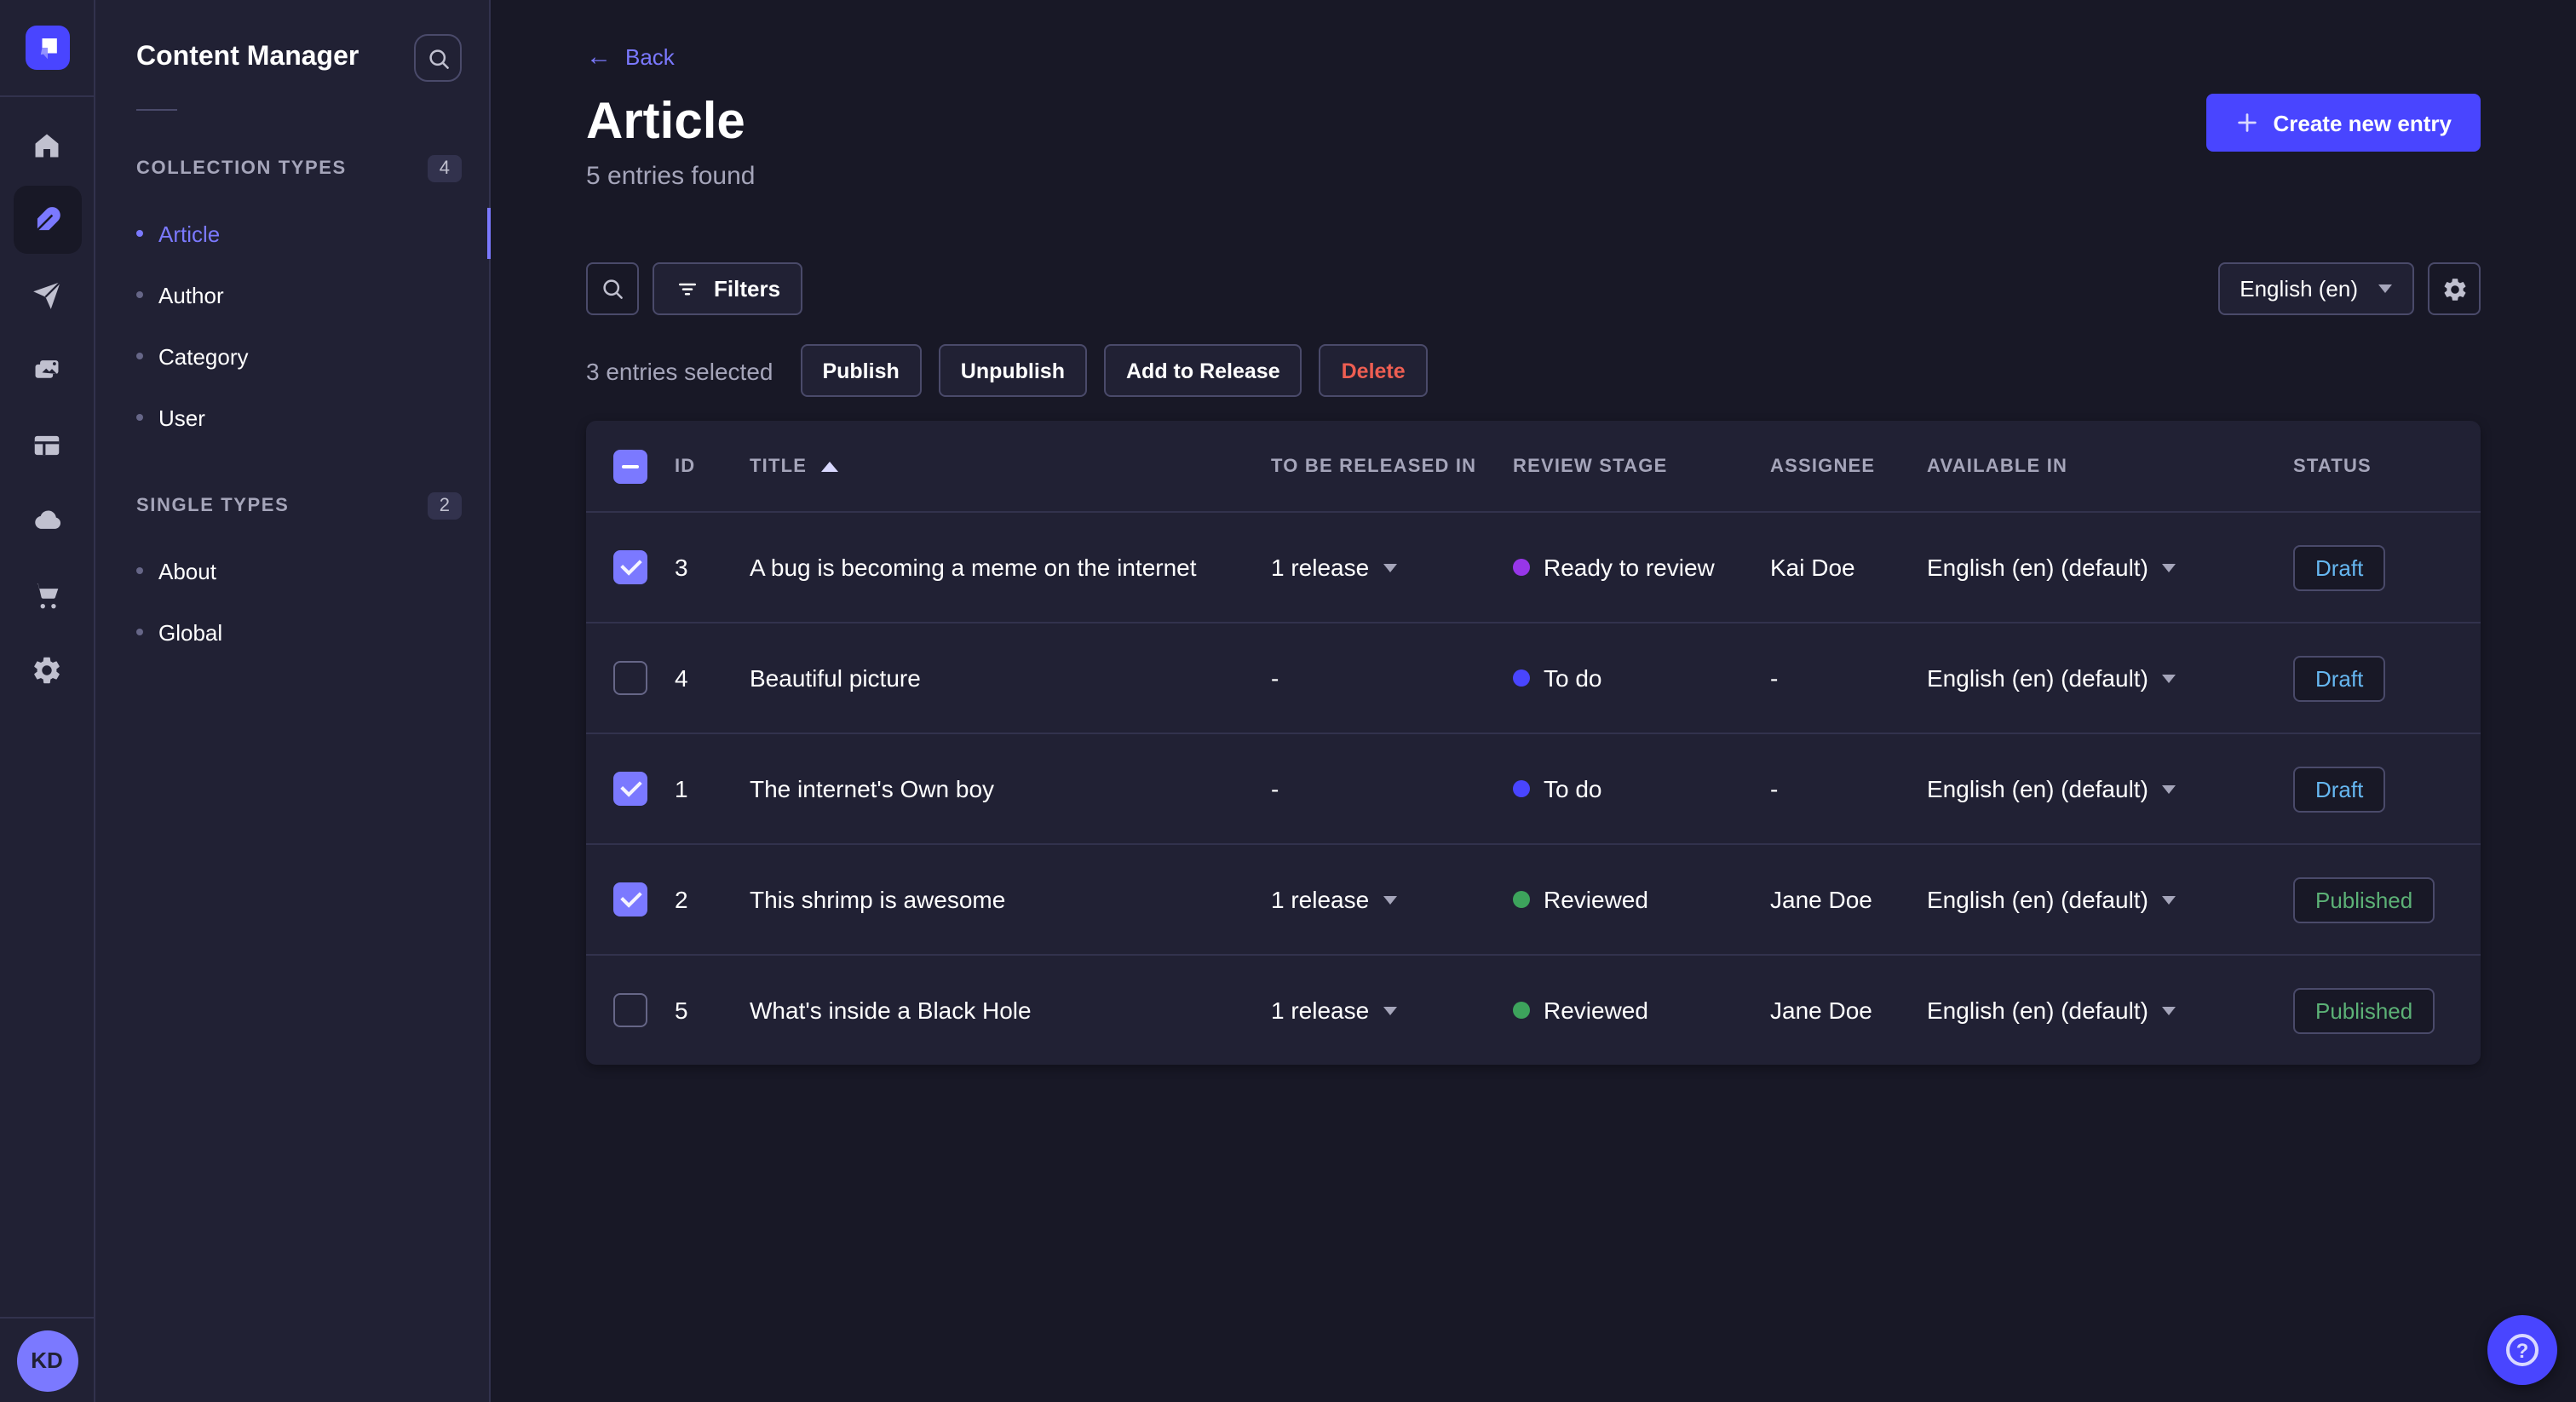 The width and height of the screenshot is (2576, 1402). What do you see at coordinates (2339, 789) in the screenshot?
I see `status-badge: Draft` at bounding box center [2339, 789].